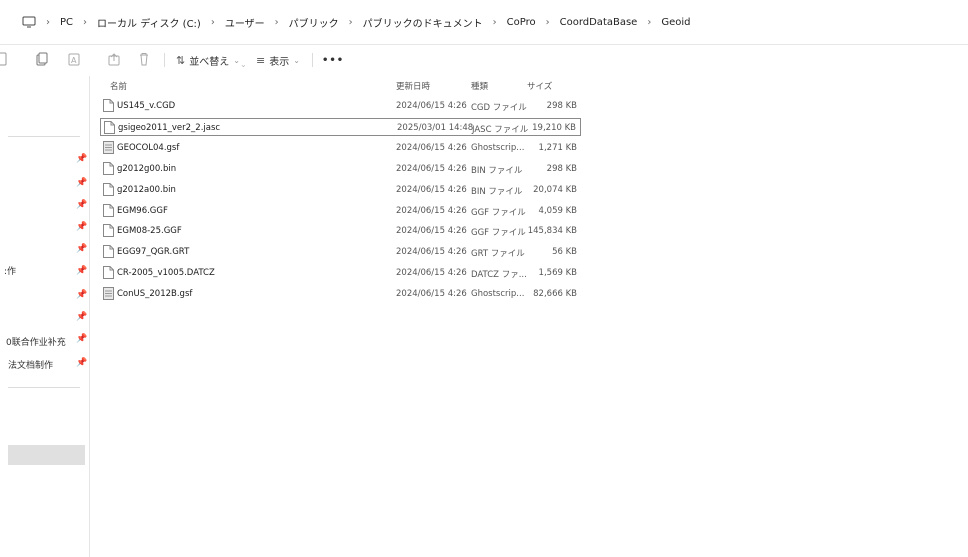 The image size is (968, 557). I want to click on column-header-size: サイズ, so click(539, 86).